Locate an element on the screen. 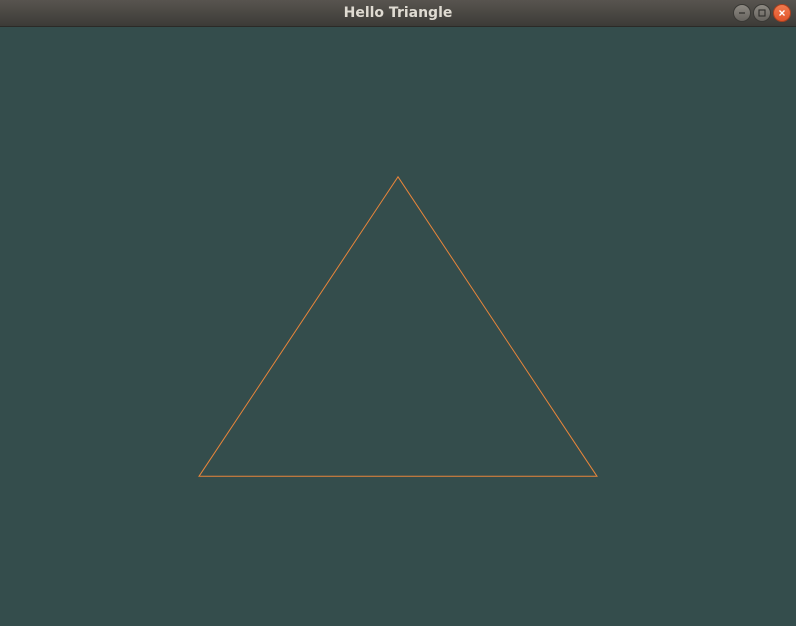 The height and width of the screenshot is (626, 796). close-icon is located at coordinates (782, 13).